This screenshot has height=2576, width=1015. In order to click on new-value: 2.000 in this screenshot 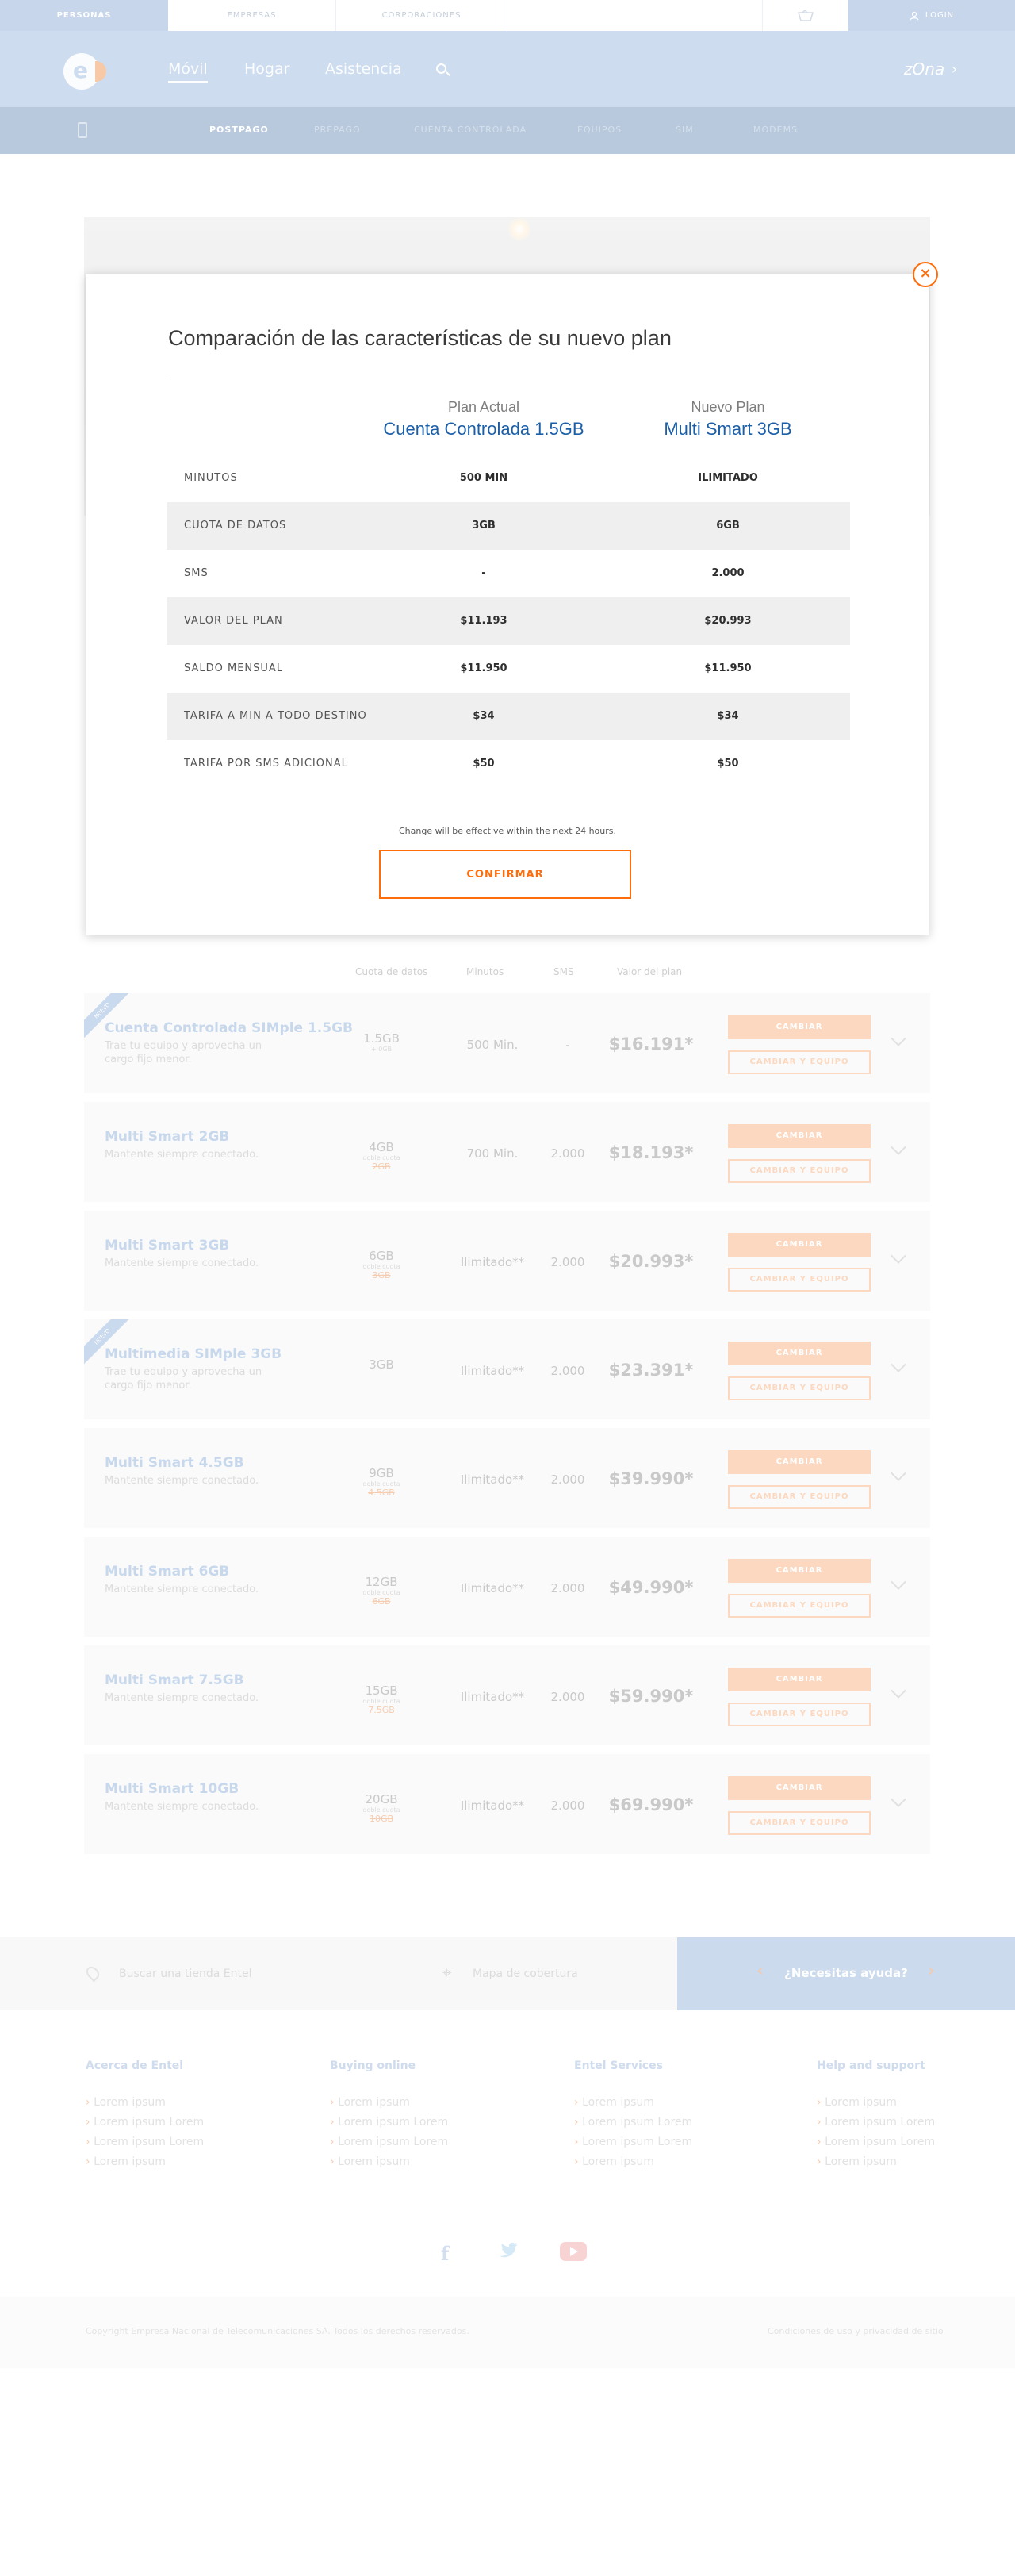, I will do `click(728, 573)`.